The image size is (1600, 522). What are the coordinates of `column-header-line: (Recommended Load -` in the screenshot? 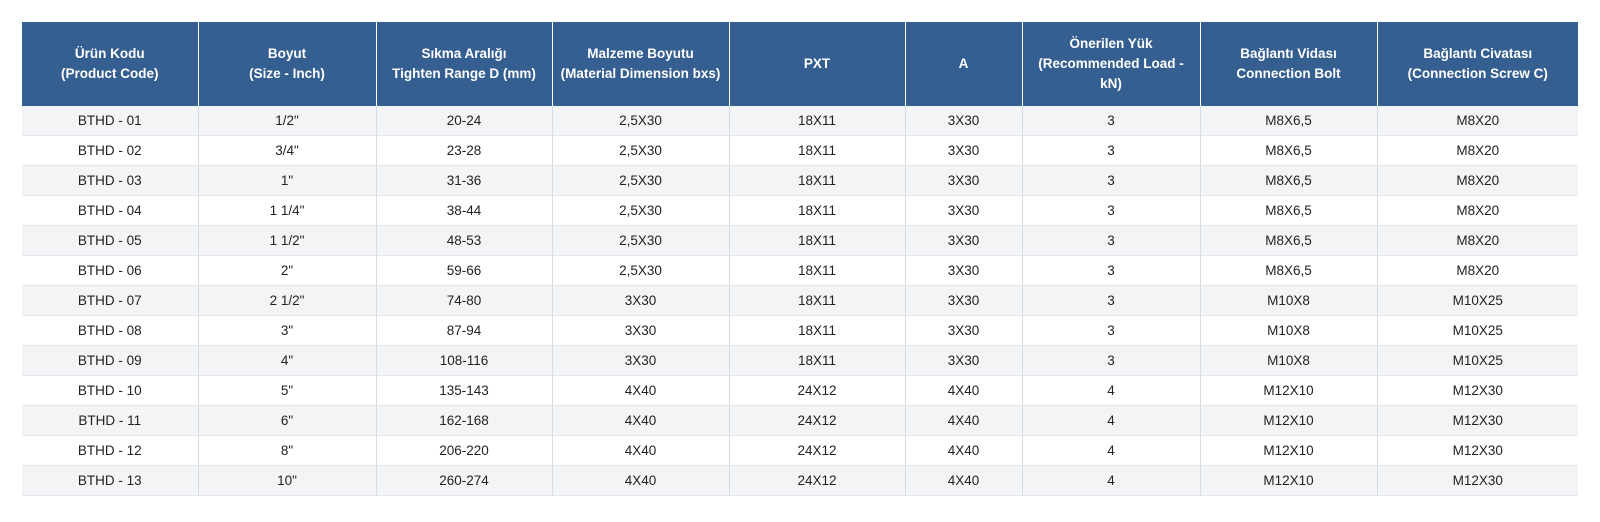 It's located at (1111, 63).